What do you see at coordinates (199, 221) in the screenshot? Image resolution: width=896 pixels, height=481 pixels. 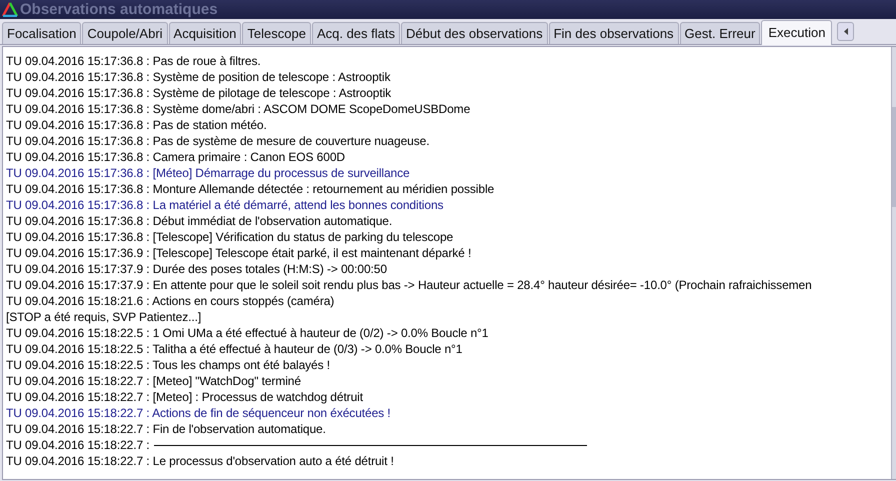 I see `log-line: TU 09.04.2016 15:17:36.8 : Début immédiat de l'observation automatique.` at bounding box center [199, 221].